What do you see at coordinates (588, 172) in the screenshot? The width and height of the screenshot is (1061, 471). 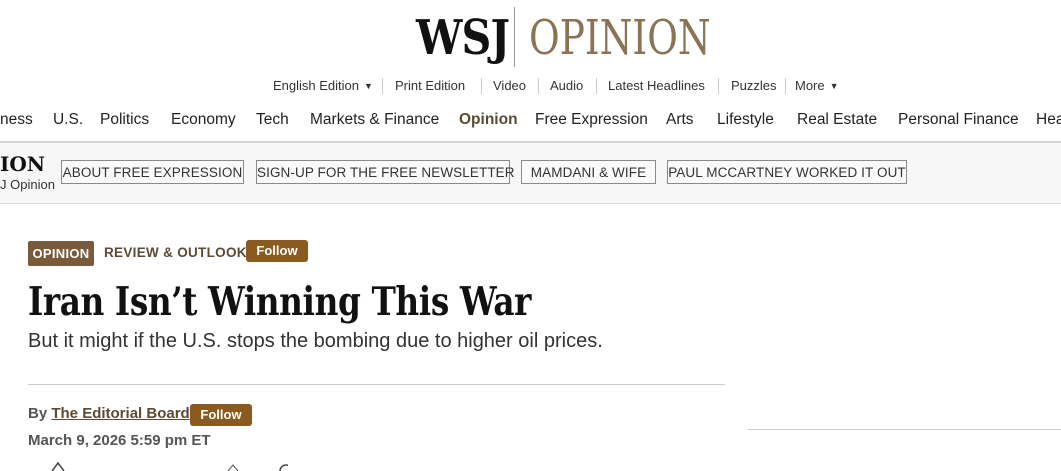 I see `mamdani-wife-button: MAMDANI & WIFE` at bounding box center [588, 172].